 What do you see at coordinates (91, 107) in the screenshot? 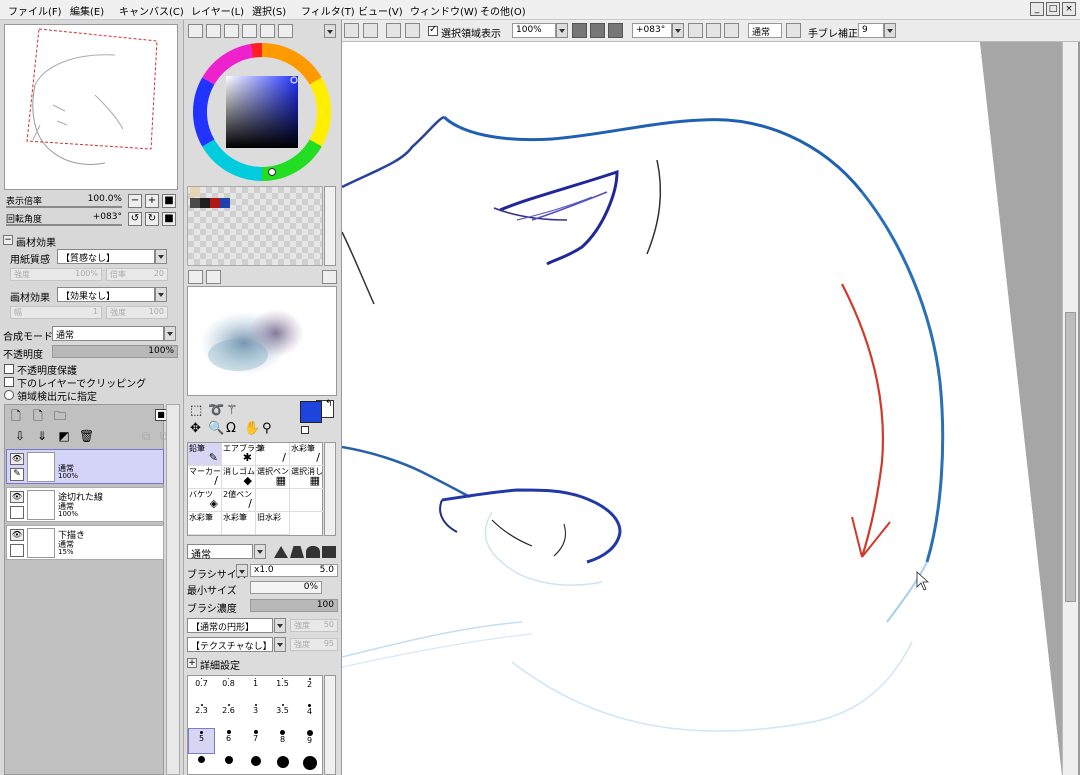
I see `navigator-preview` at bounding box center [91, 107].